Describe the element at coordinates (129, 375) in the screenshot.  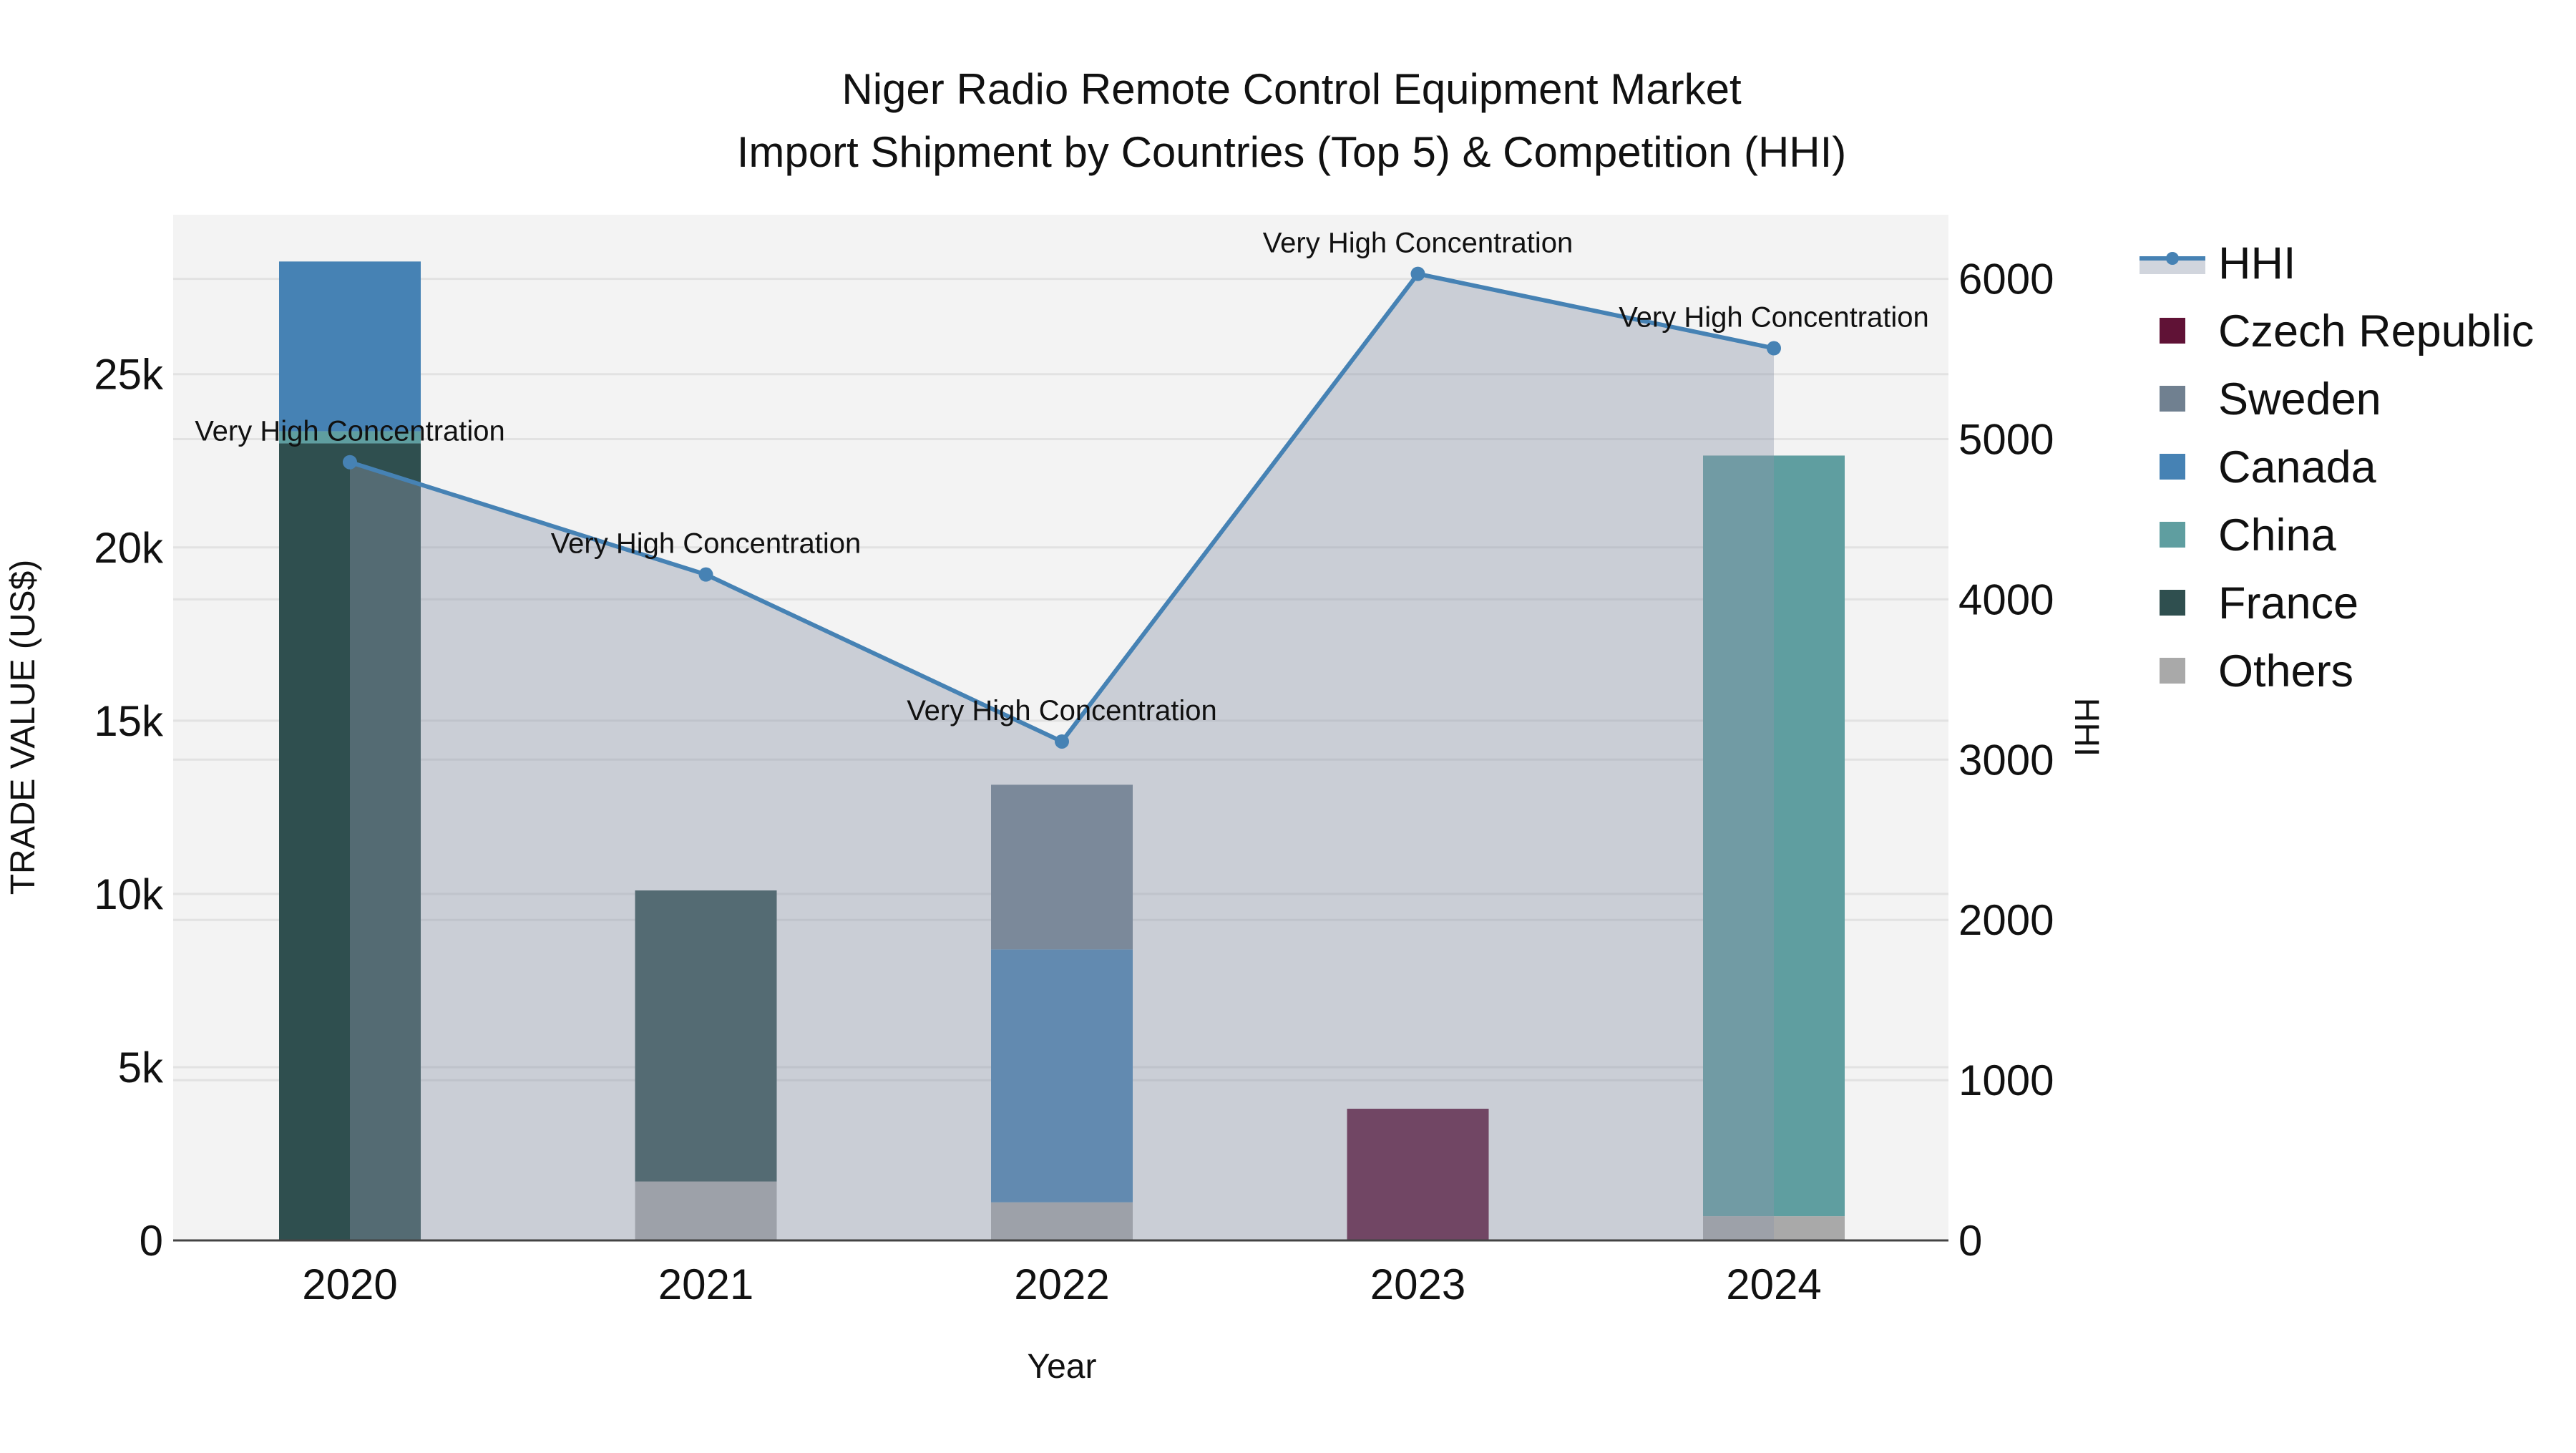
I see `y-tick-label: 25k` at that location.